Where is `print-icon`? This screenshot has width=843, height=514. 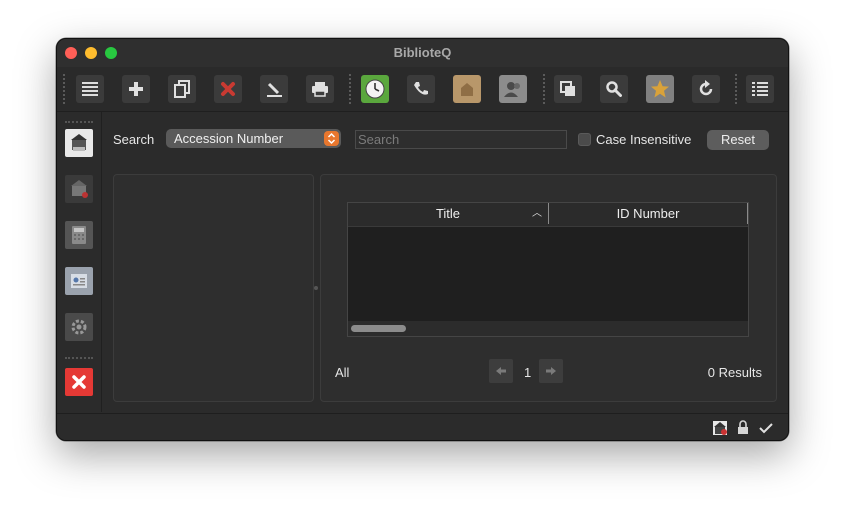
print-icon is located at coordinates (320, 89).